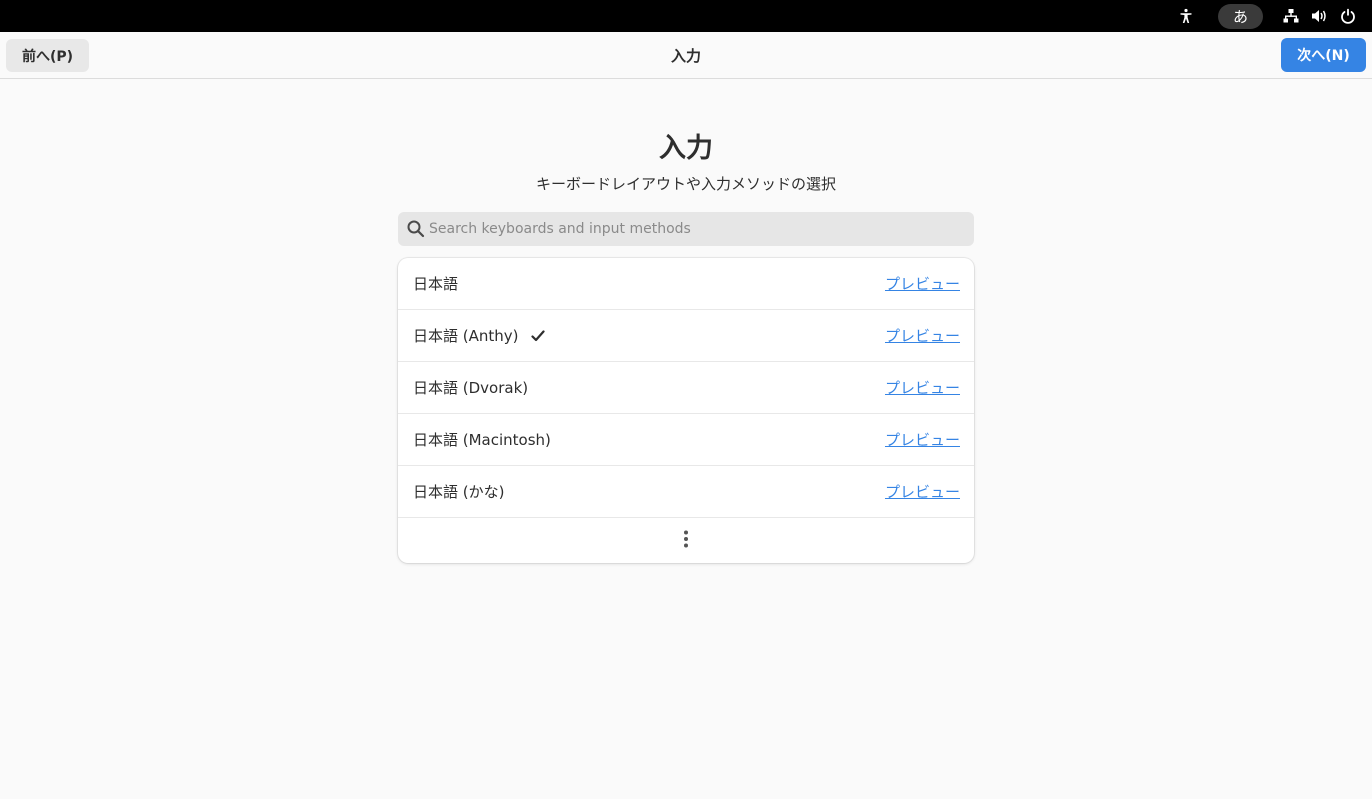  What do you see at coordinates (686, 148) in the screenshot?
I see `page-title: 入力` at bounding box center [686, 148].